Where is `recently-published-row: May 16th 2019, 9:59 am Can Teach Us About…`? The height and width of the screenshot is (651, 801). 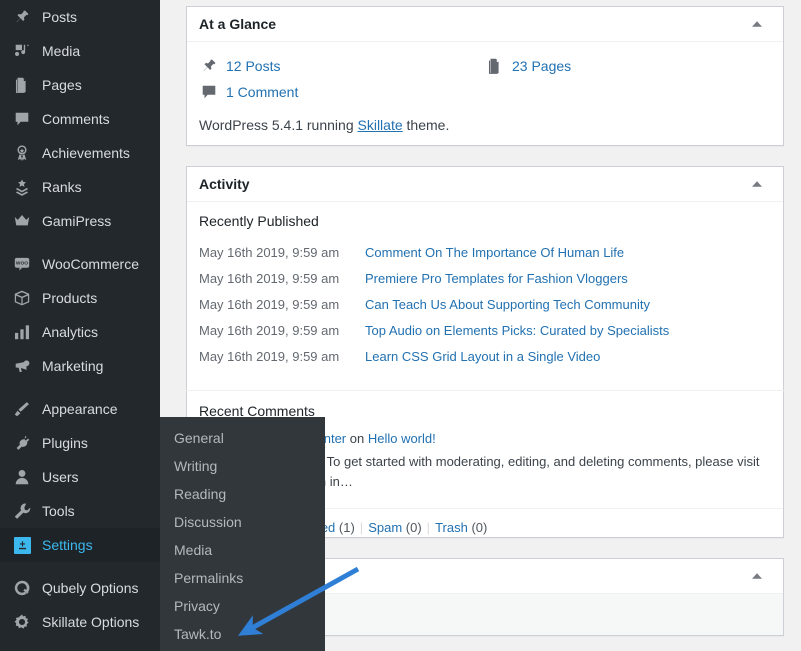 recently-published-row: May 16th 2019, 9:59 am Can Teach Us About… is located at coordinates (485, 305).